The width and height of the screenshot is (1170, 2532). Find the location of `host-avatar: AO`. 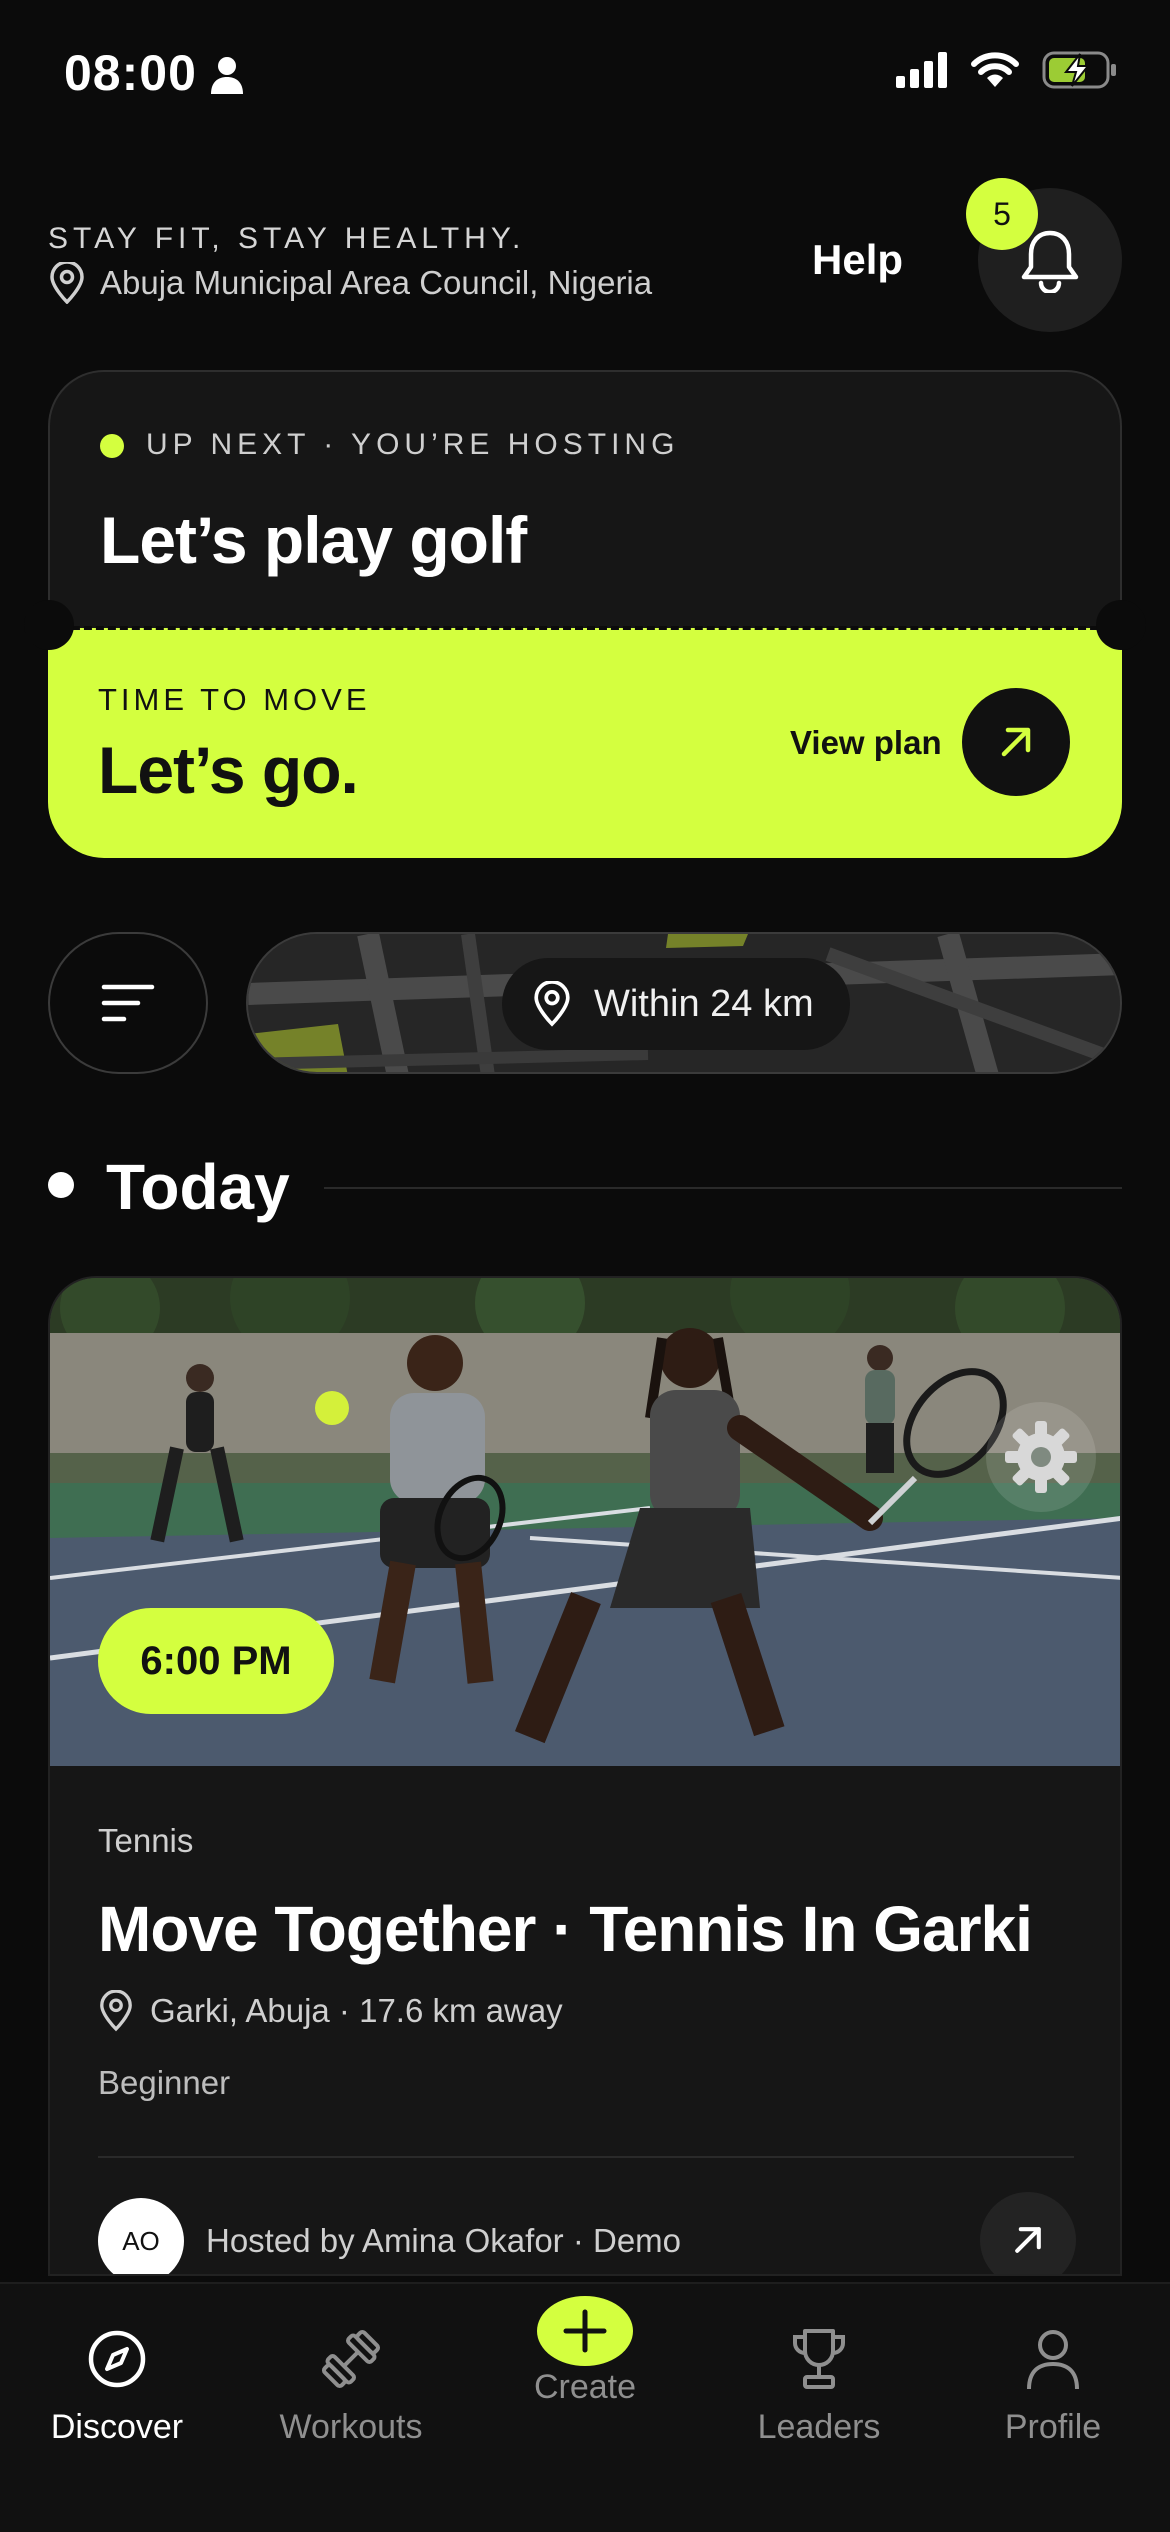

host-avatar: AO is located at coordinates (141, 2236).